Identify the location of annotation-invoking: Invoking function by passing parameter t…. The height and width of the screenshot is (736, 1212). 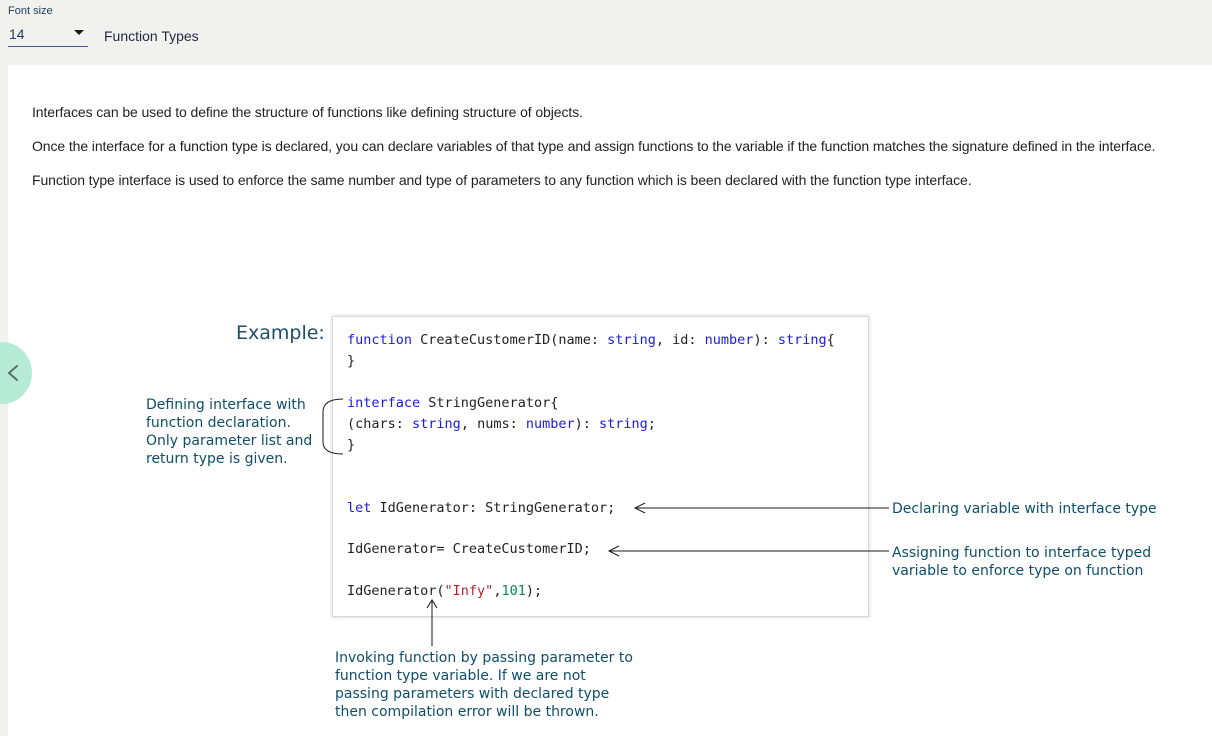
(484, 685).